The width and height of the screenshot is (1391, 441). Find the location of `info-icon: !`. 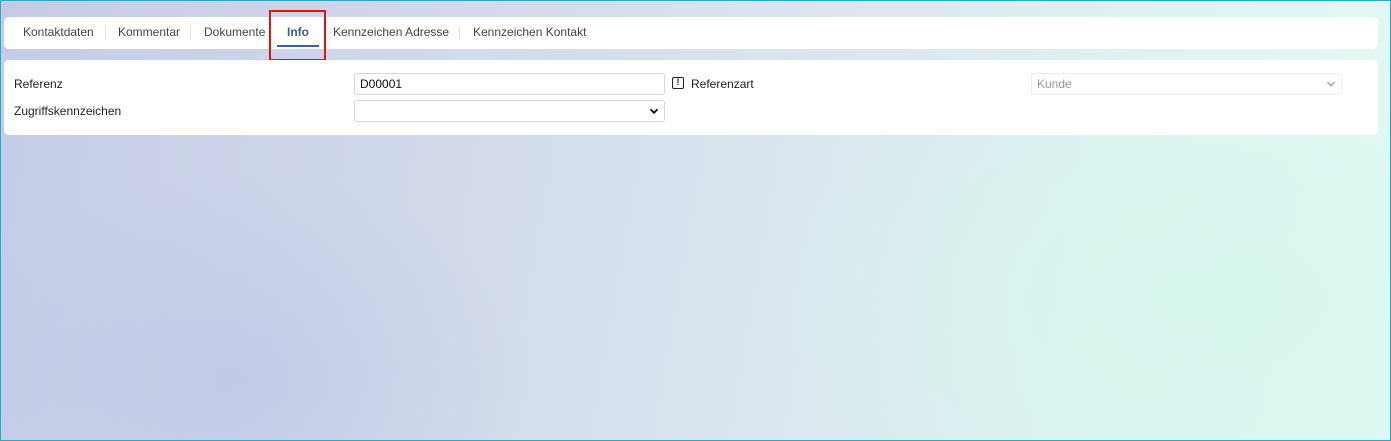

info-icon: ! is located at coordinates (678, 83).